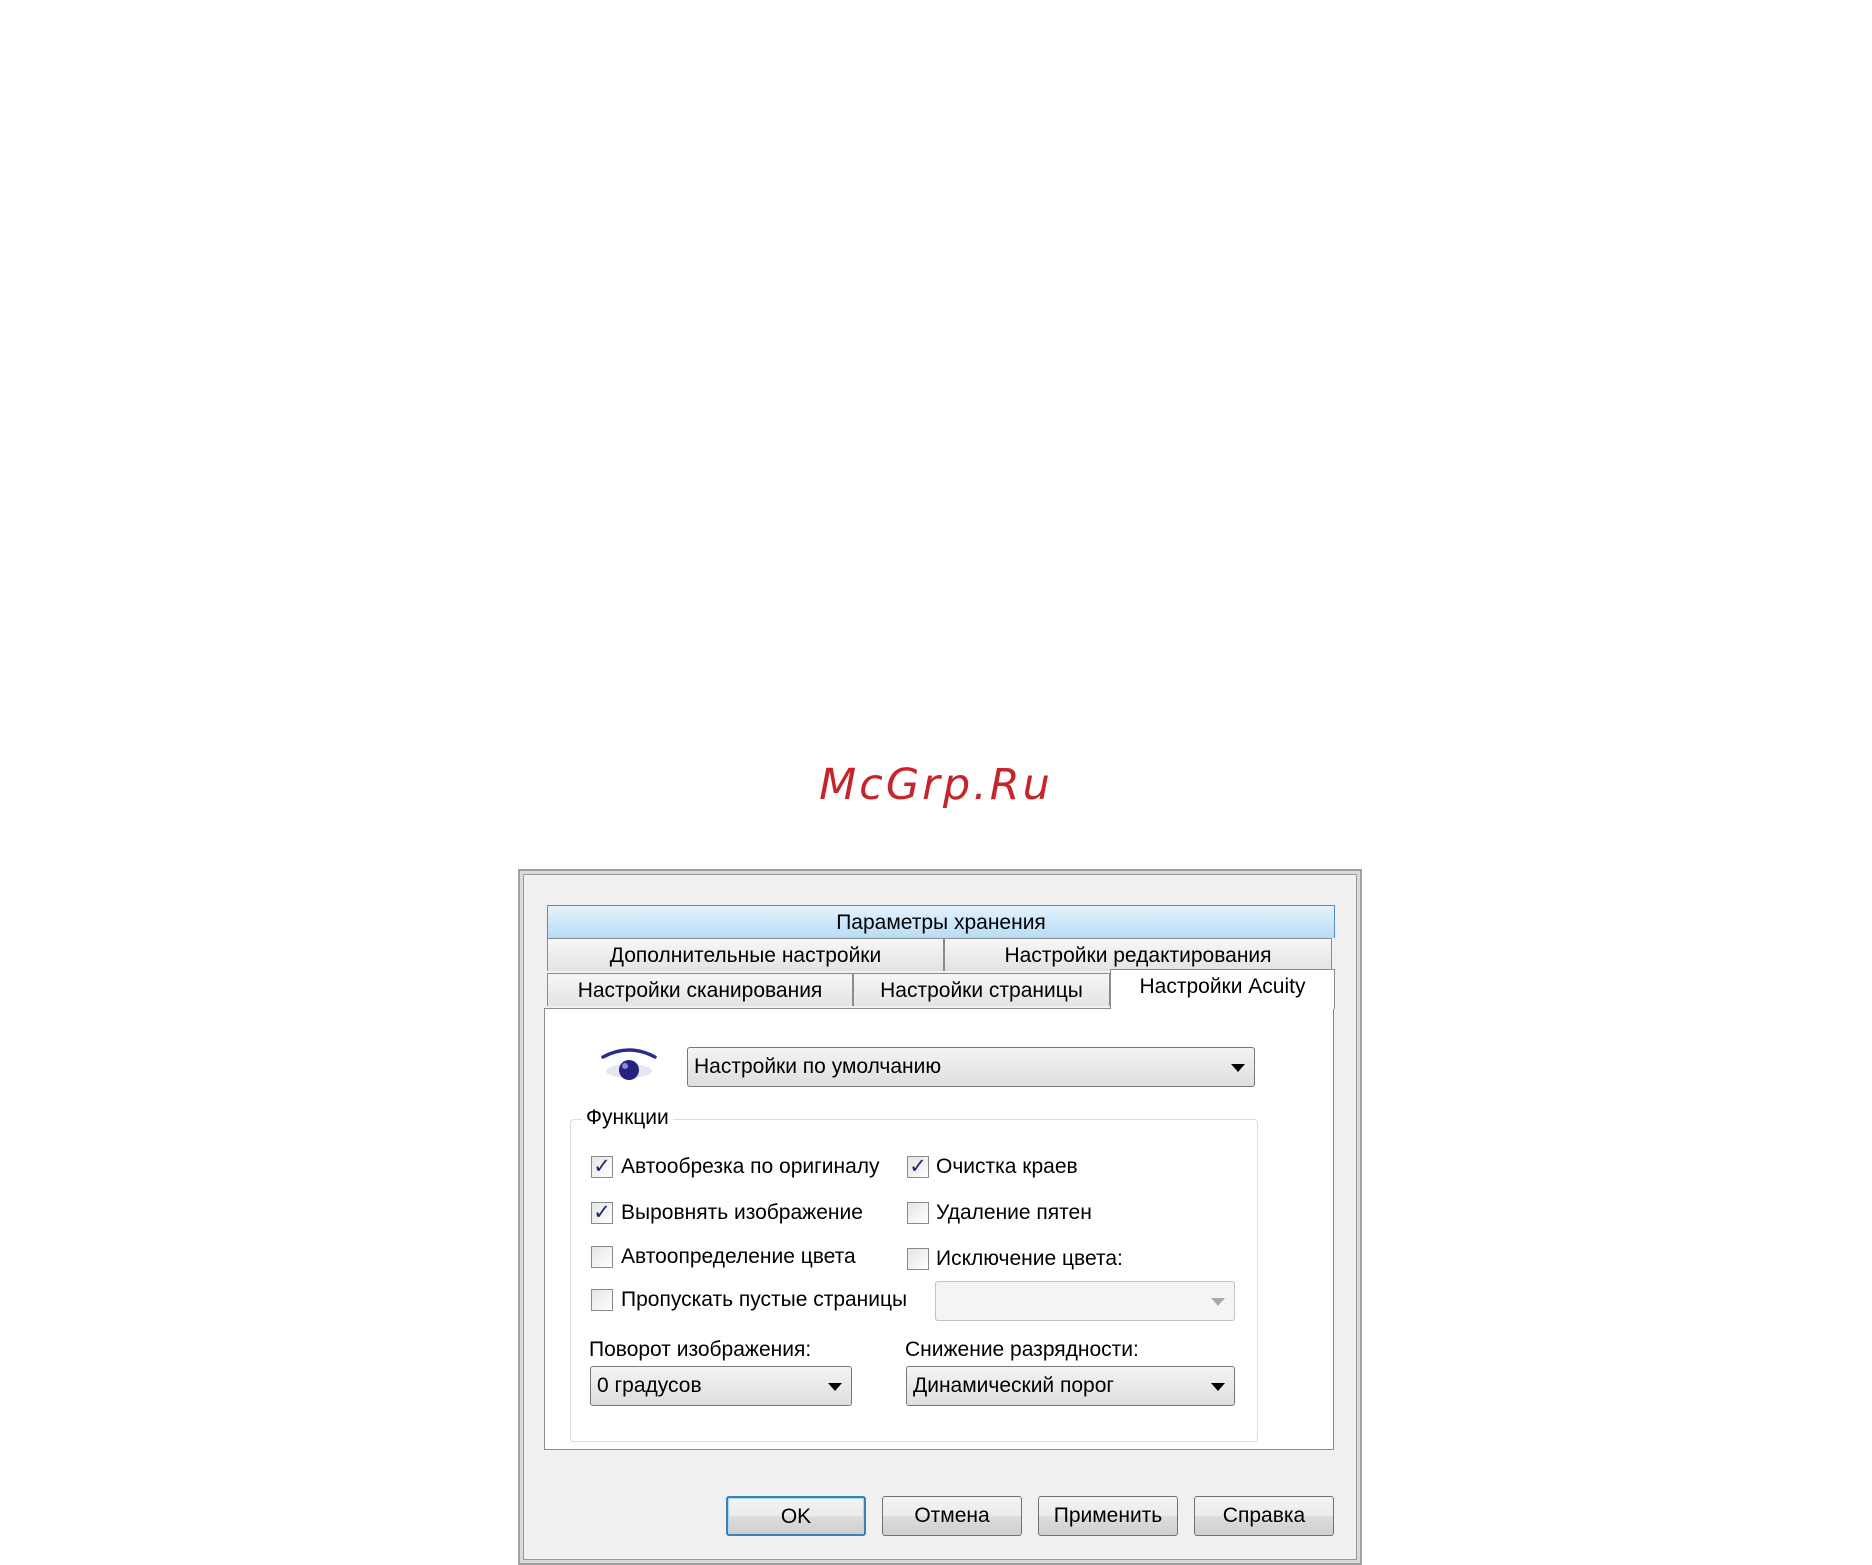  What do you see at coordinates (936, 785) in the screenshot?
I see `watermark-text: McGrp.Ru` at bounding box center [936, 785].